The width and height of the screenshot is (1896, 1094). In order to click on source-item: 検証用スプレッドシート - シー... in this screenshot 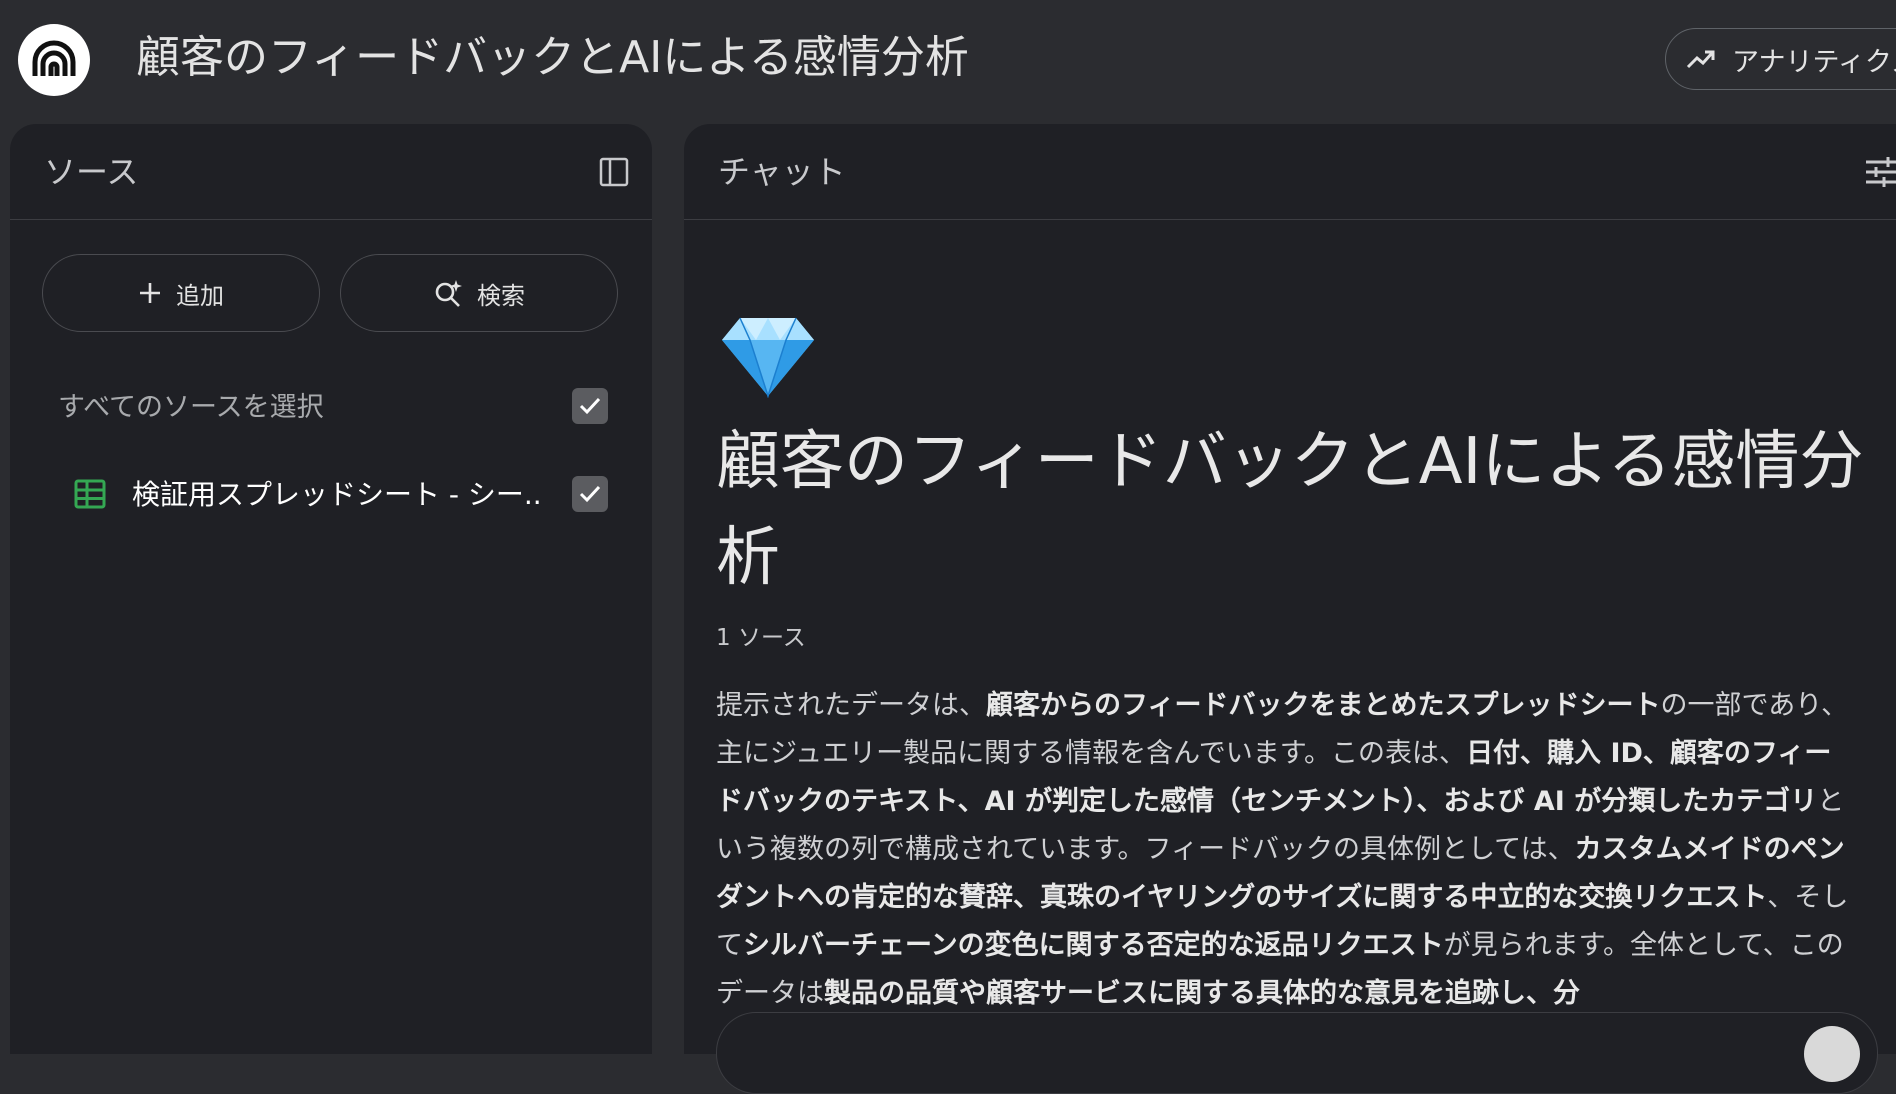, I will do `click(338, 495)`.